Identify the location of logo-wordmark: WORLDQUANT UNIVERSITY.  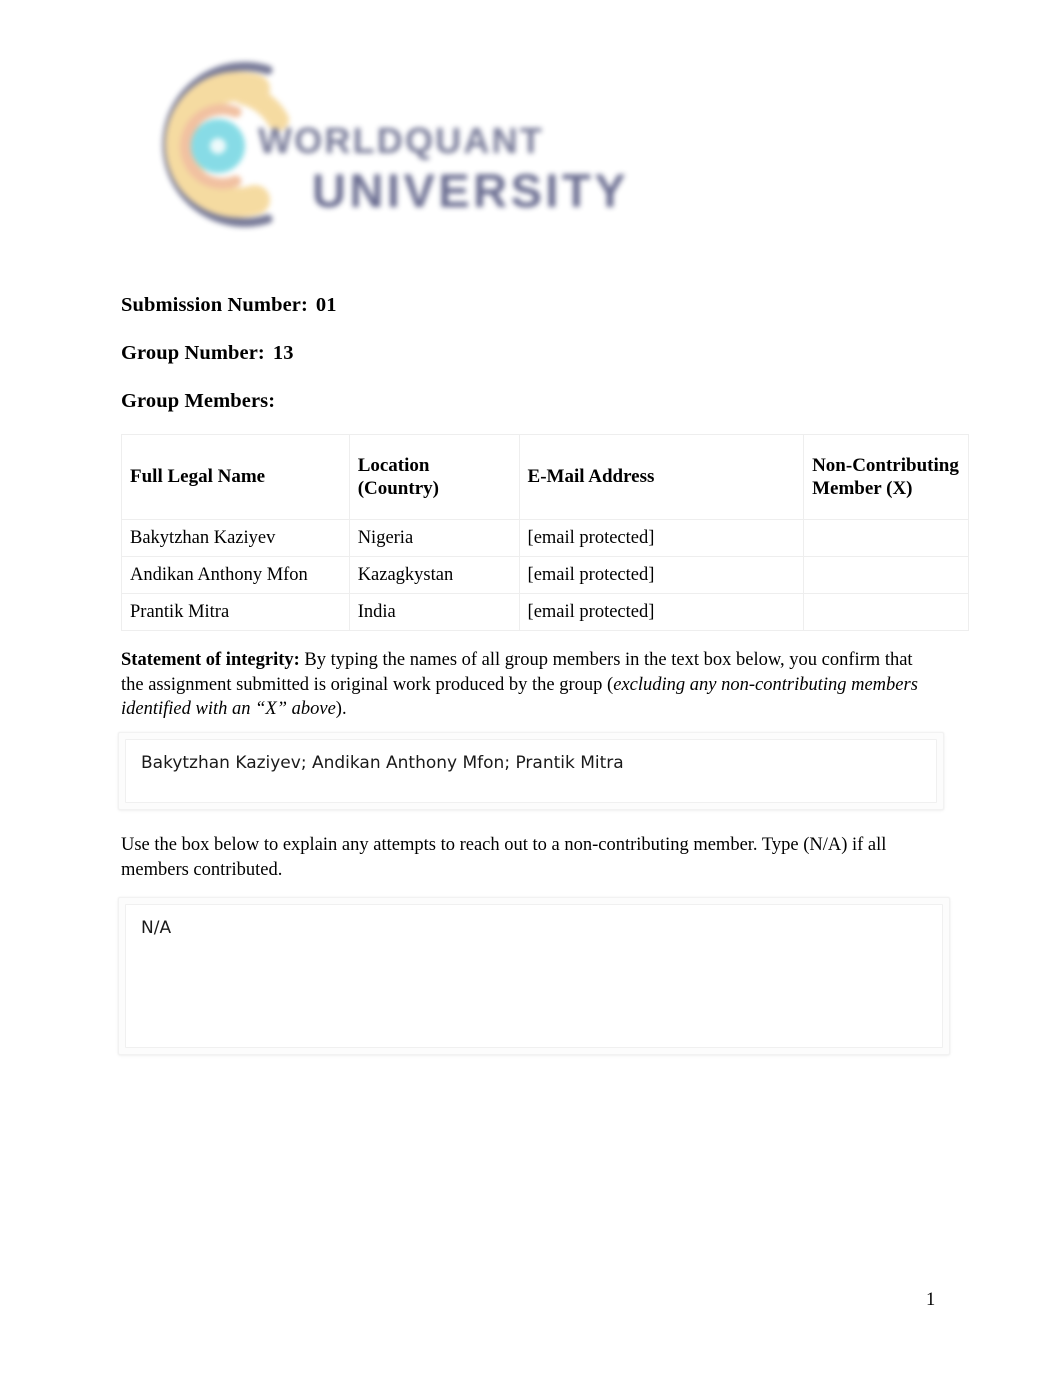
(488, 185).